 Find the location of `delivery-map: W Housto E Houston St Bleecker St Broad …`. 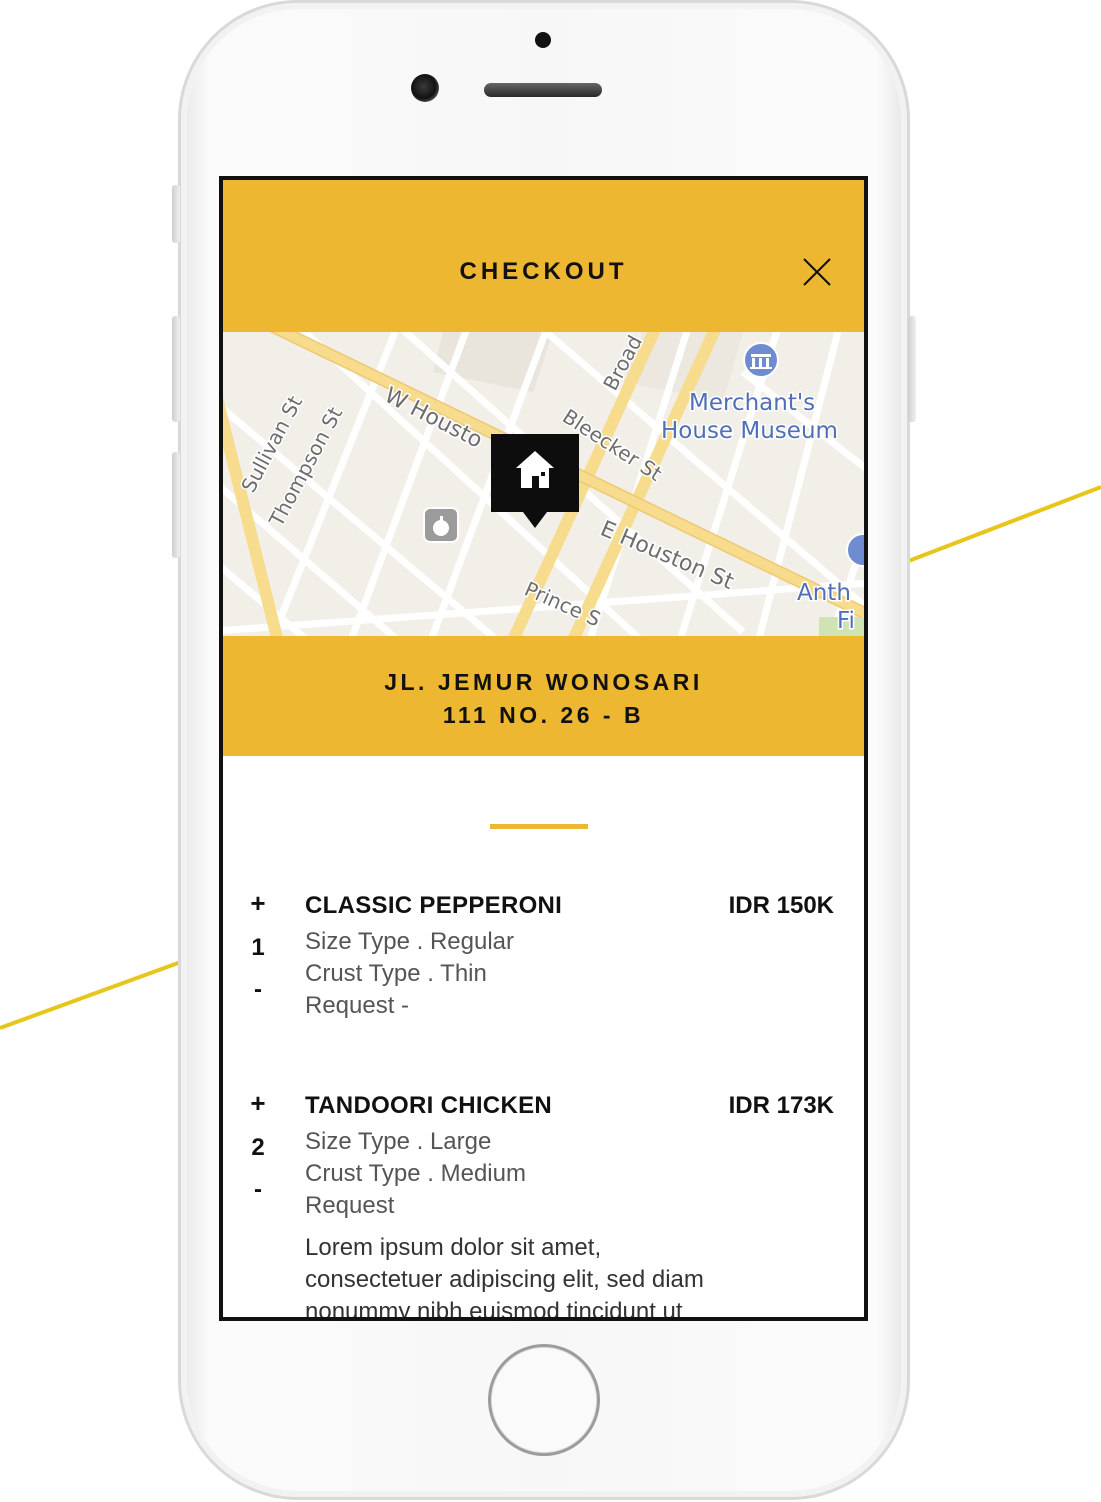

delivery-map: W Housto E Houston St Bleecker St Broad … is located at coordinates (543, 484).